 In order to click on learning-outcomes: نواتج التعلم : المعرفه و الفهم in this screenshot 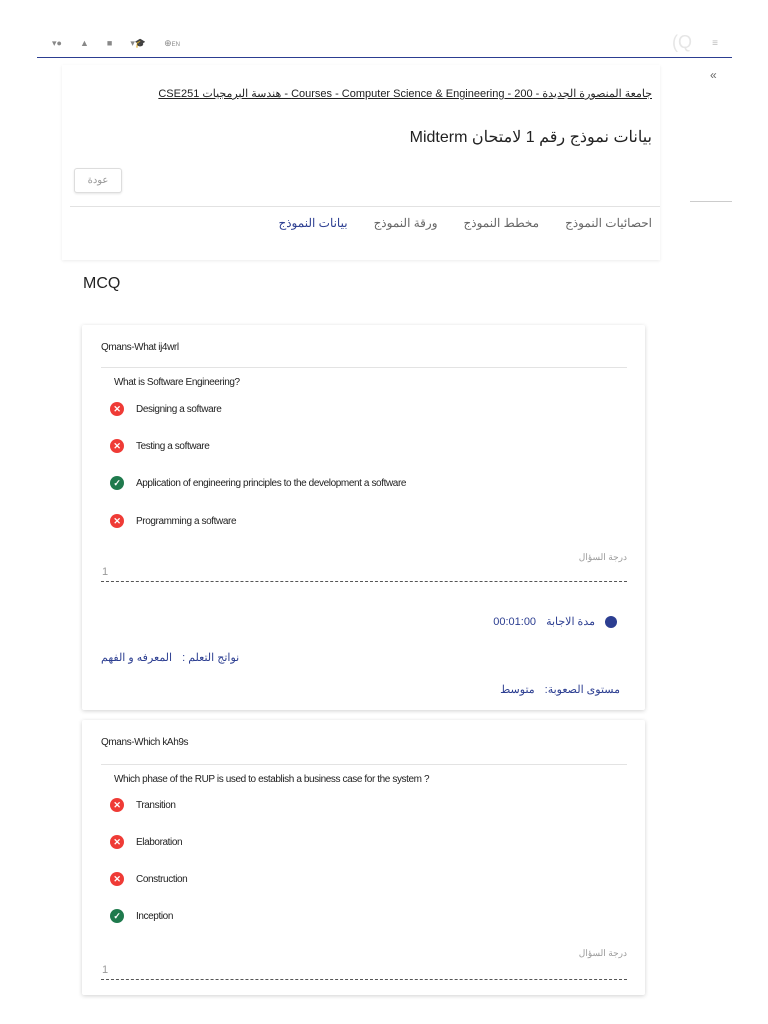, I will do `click(170, 657)`.